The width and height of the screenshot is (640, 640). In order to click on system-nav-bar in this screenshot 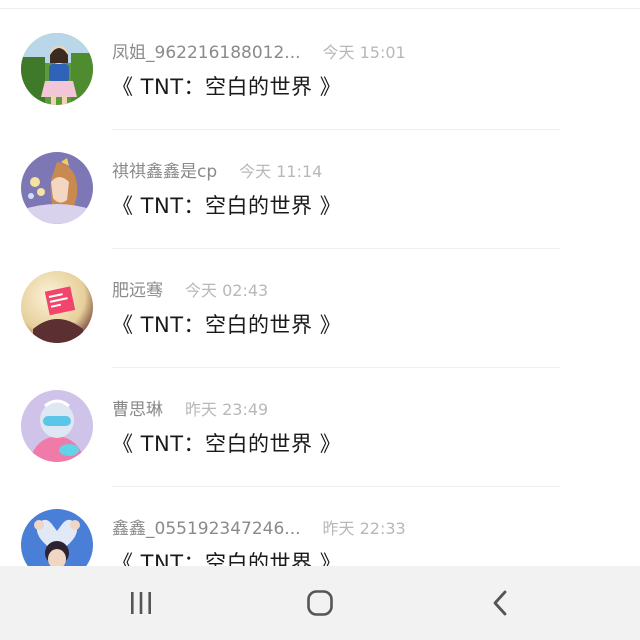, I will do `click(320, 603)`.